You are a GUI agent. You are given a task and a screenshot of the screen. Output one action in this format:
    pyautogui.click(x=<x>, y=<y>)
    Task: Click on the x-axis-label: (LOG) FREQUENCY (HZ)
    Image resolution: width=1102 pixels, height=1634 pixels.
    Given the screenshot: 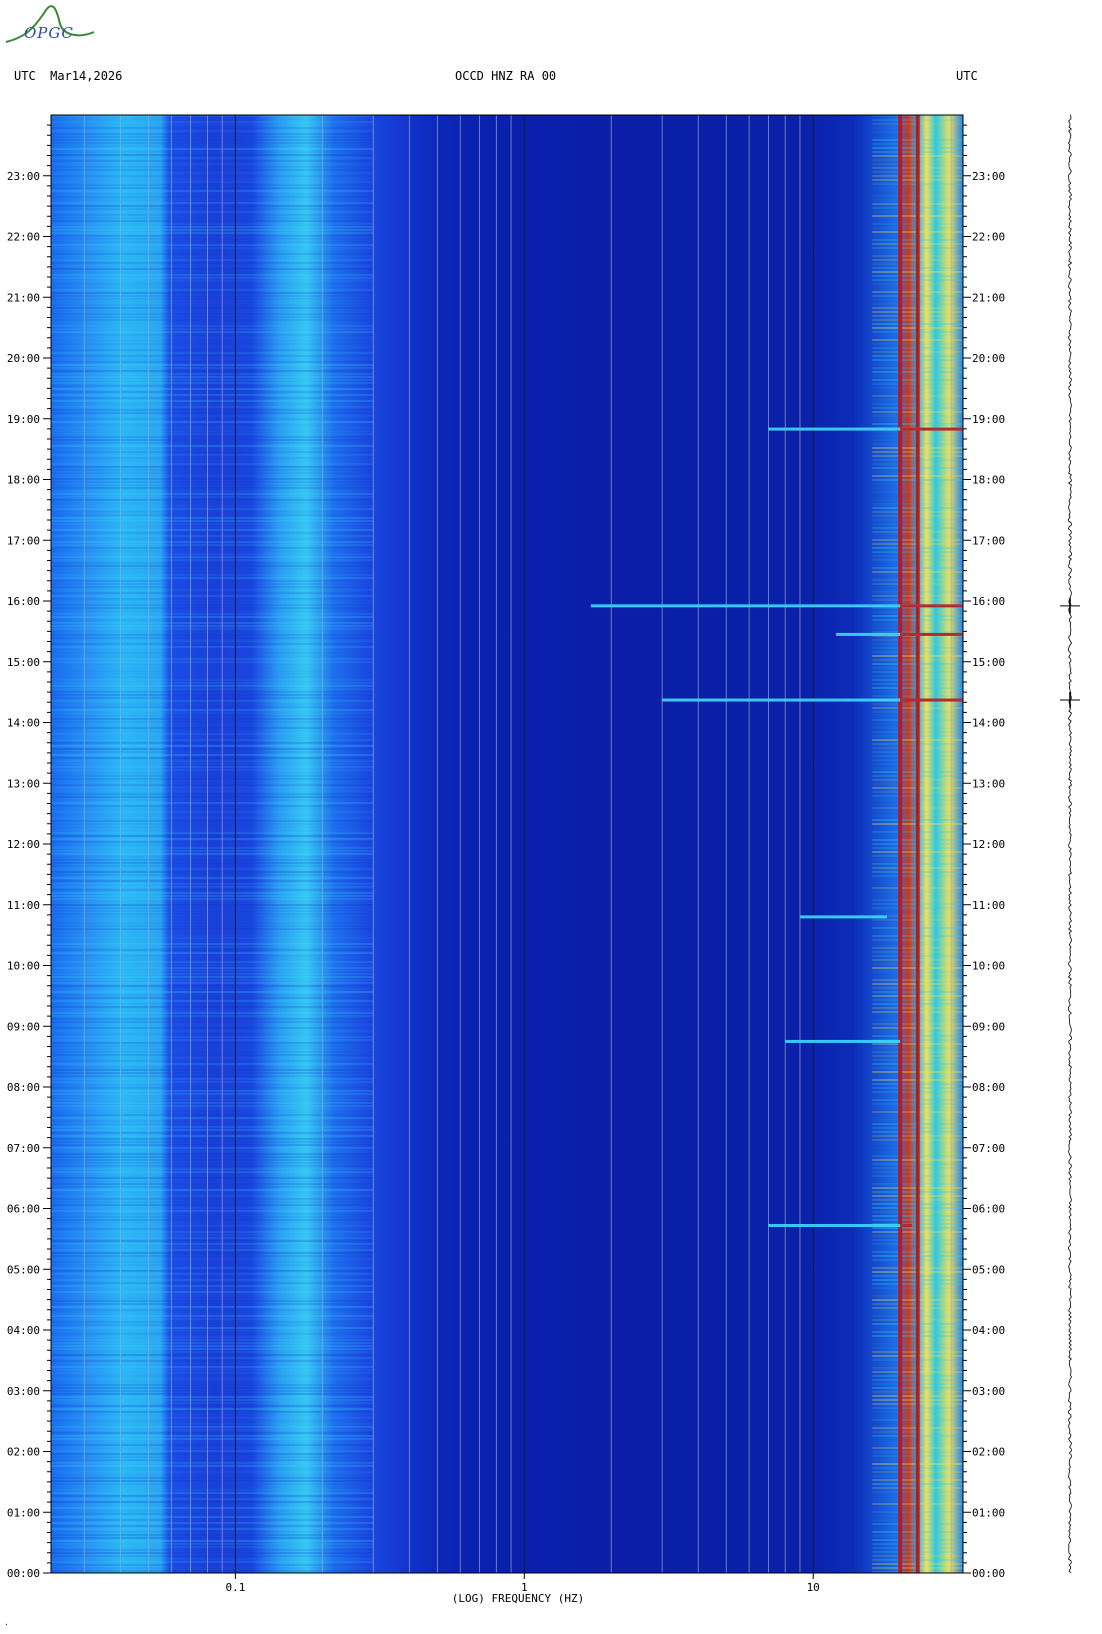 What is the action you would take?
    pyautogui.click(x=518, y=1598)
    